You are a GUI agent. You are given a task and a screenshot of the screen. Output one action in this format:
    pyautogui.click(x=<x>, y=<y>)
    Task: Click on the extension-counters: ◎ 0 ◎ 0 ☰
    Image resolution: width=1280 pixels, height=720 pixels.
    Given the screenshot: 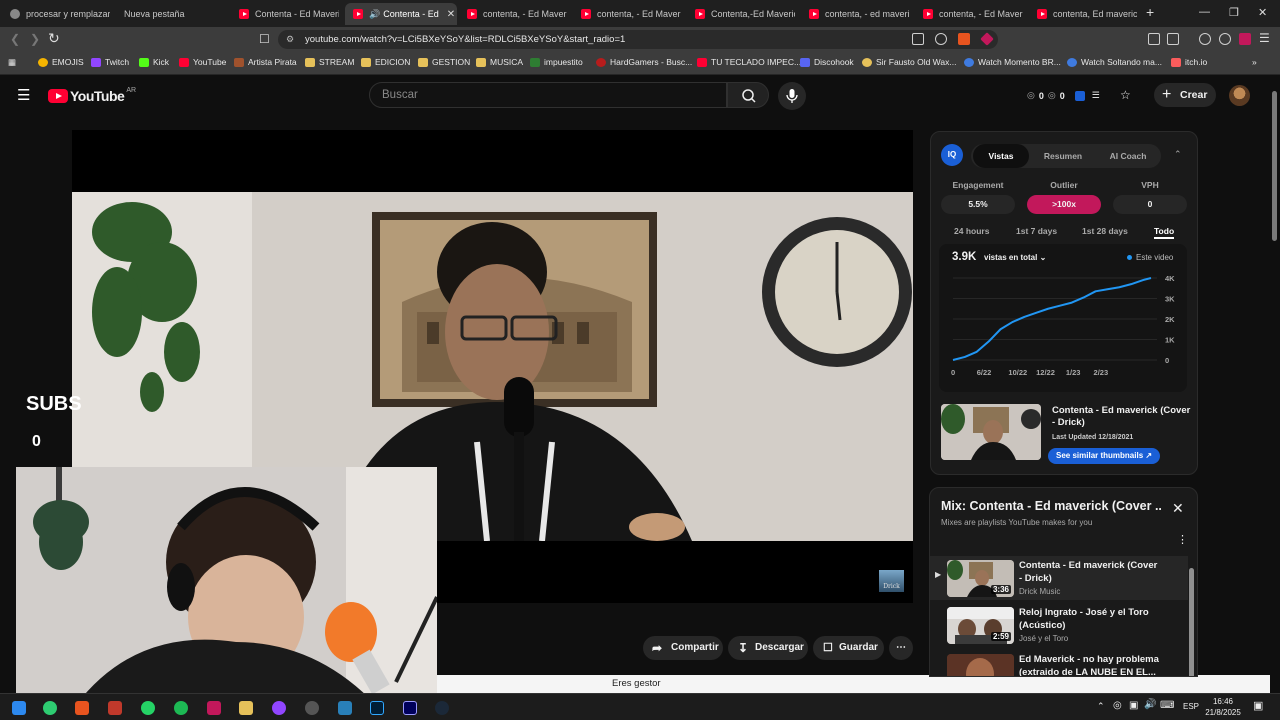 What is the action you would take?
    pyautogui.click(x=1063, y=95)
    